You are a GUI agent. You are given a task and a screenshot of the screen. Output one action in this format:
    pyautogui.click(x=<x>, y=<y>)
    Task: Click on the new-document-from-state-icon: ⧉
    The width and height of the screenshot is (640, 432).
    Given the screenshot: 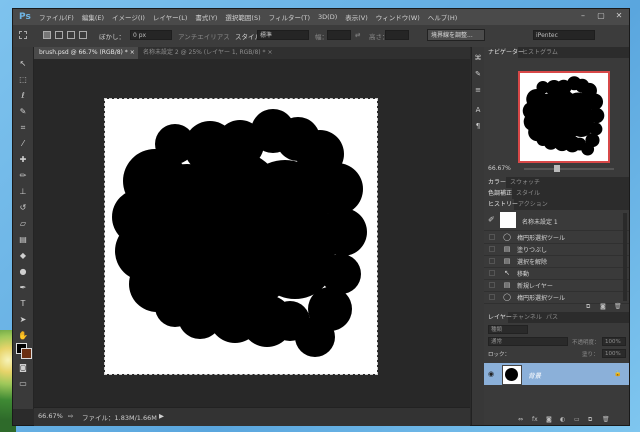 What is the action you would take?
    pyautogui.click(x=588, y=307)
    